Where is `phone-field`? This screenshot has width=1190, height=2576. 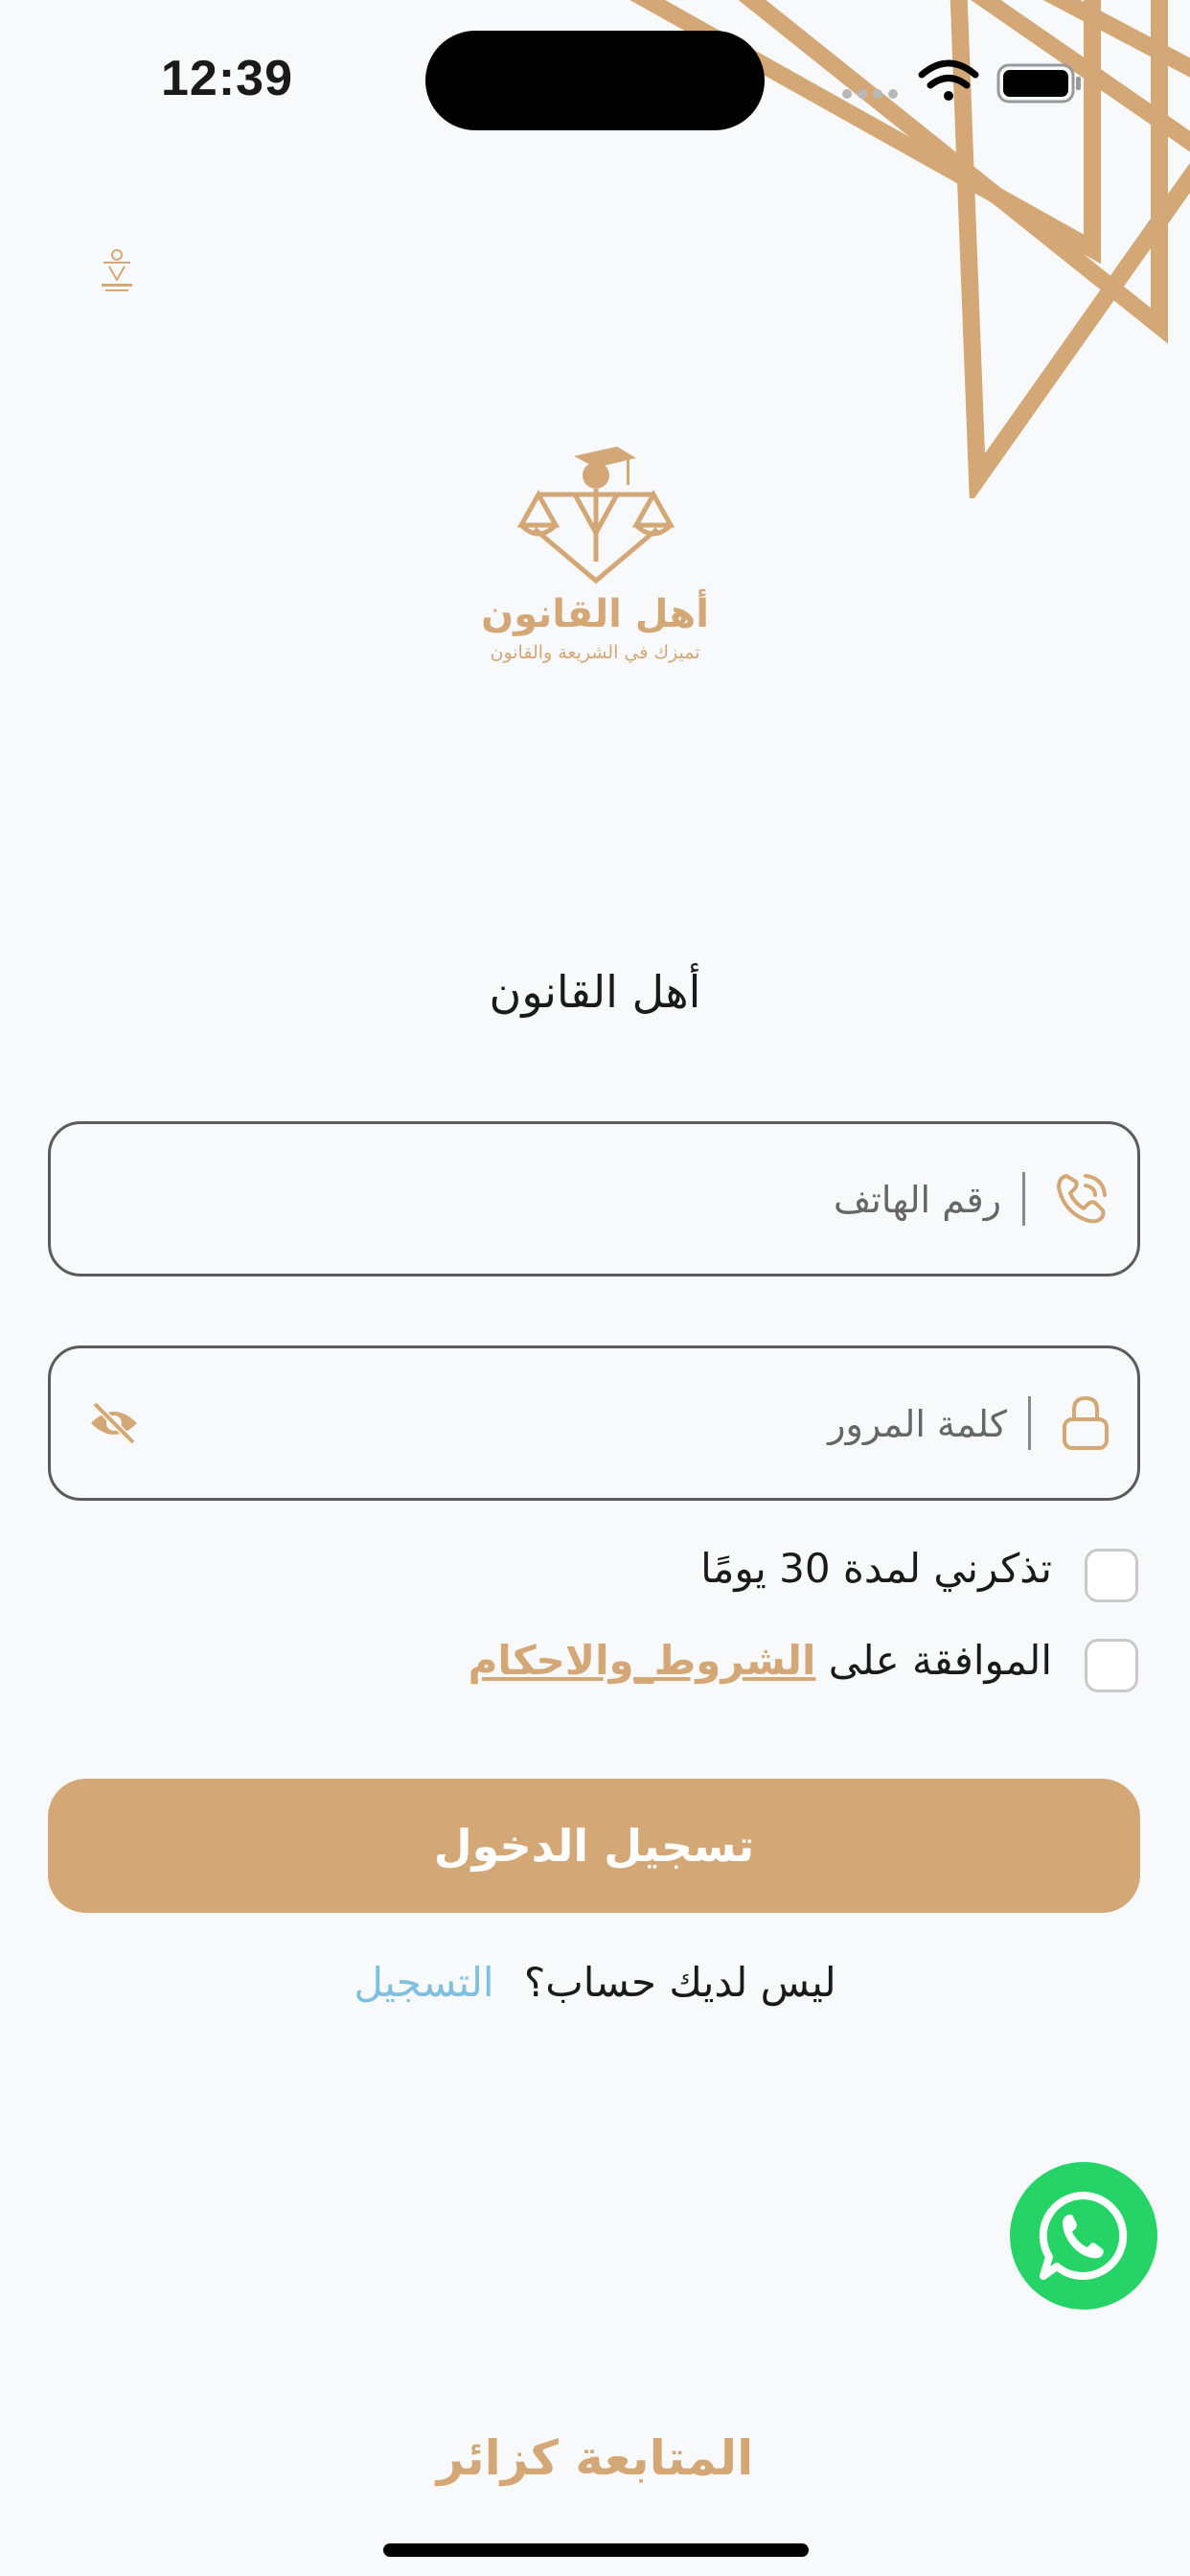 phone-field is located at coordinates (594, 1198).